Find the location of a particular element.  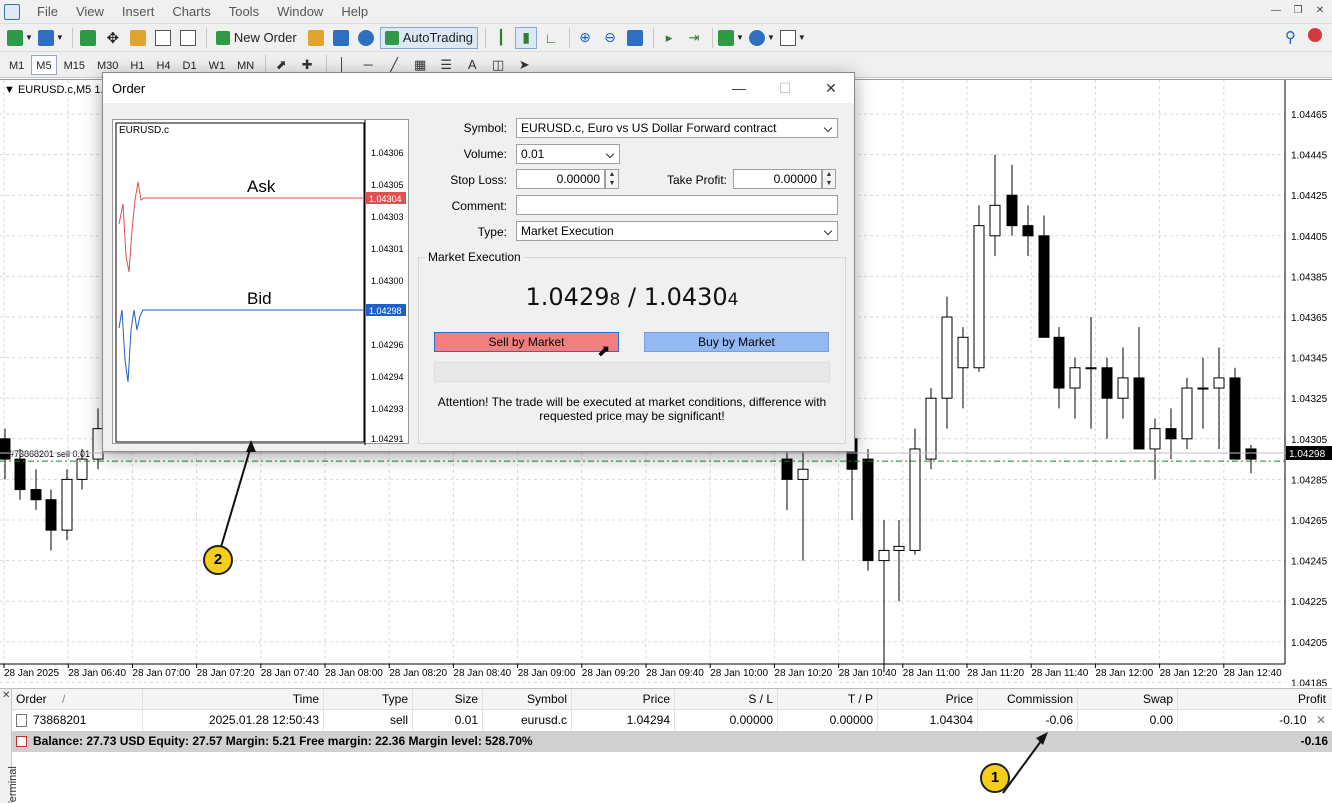

time-tick-label: 28 Jan 12:00 is located at coordinates (1124, 673).